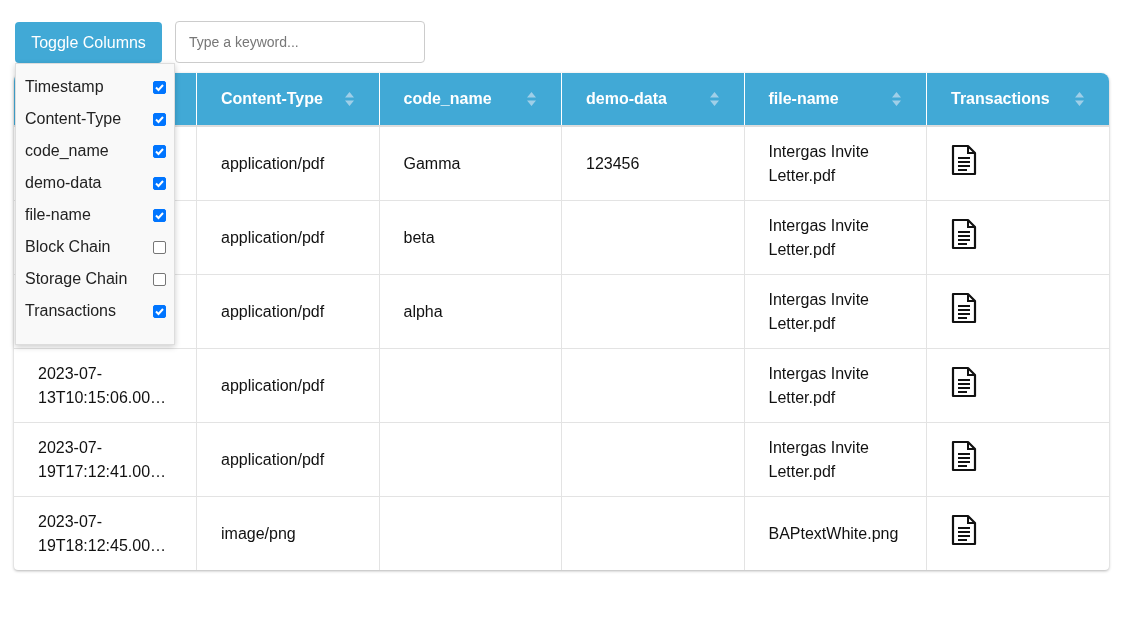 The height and width of the screenshot is (620, 1147). I want to click on column-toggle-item: Timestamp, so click(95, 87).